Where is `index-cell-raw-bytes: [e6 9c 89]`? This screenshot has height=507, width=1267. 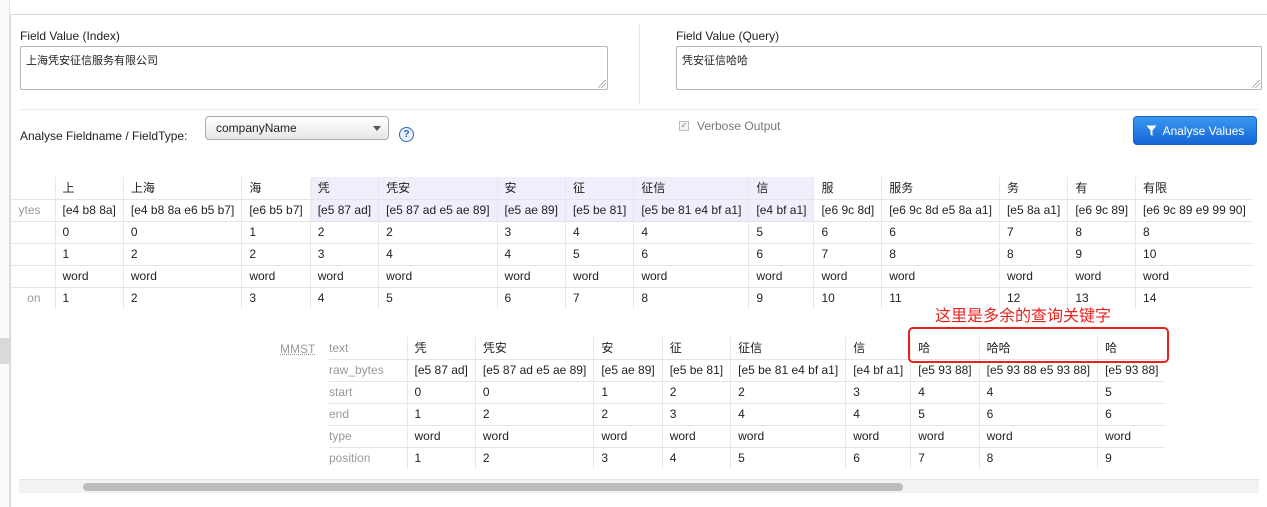
index-cell-raw-bytes: [e6 9c 89] is located at coordinates (1101, 210).